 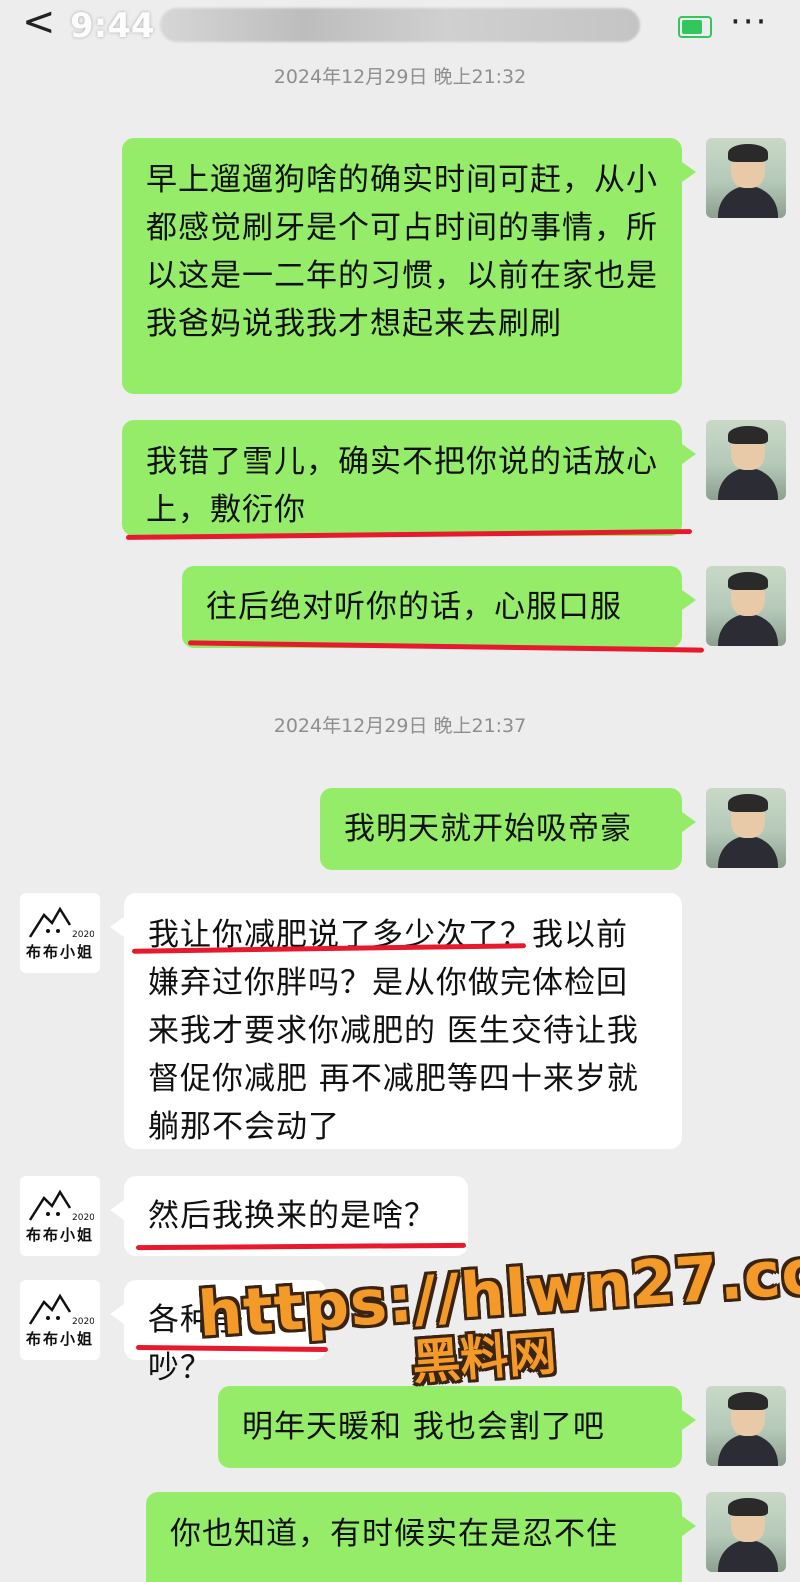 I want to click on status-time: 9:44, so click(x=112, y=26).